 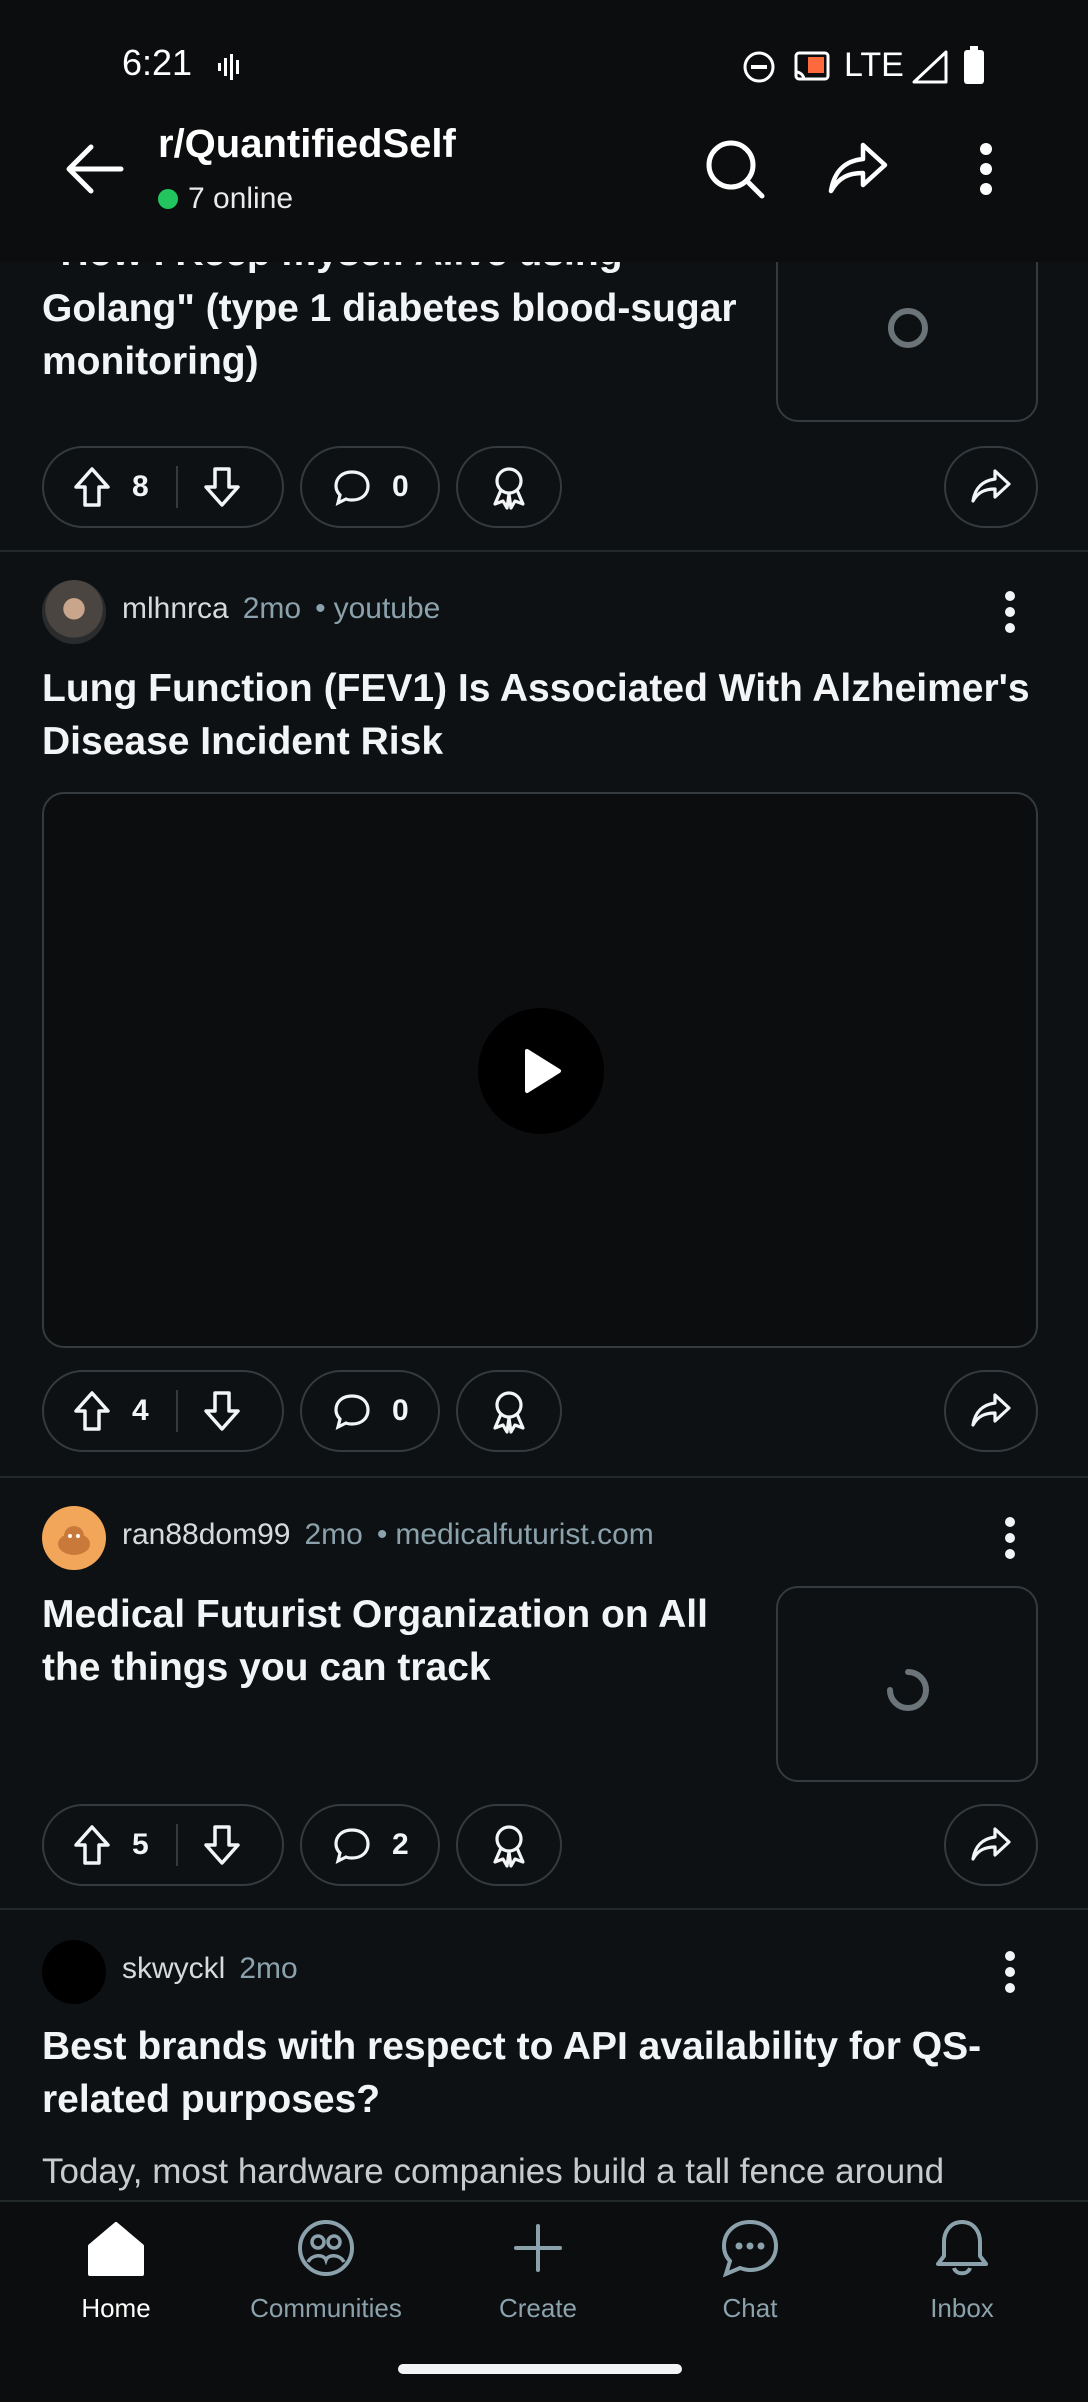 I want to click on post-meta: ran88dom99 2mo • medicalfuturist.com, so click(x=388, y=1535).